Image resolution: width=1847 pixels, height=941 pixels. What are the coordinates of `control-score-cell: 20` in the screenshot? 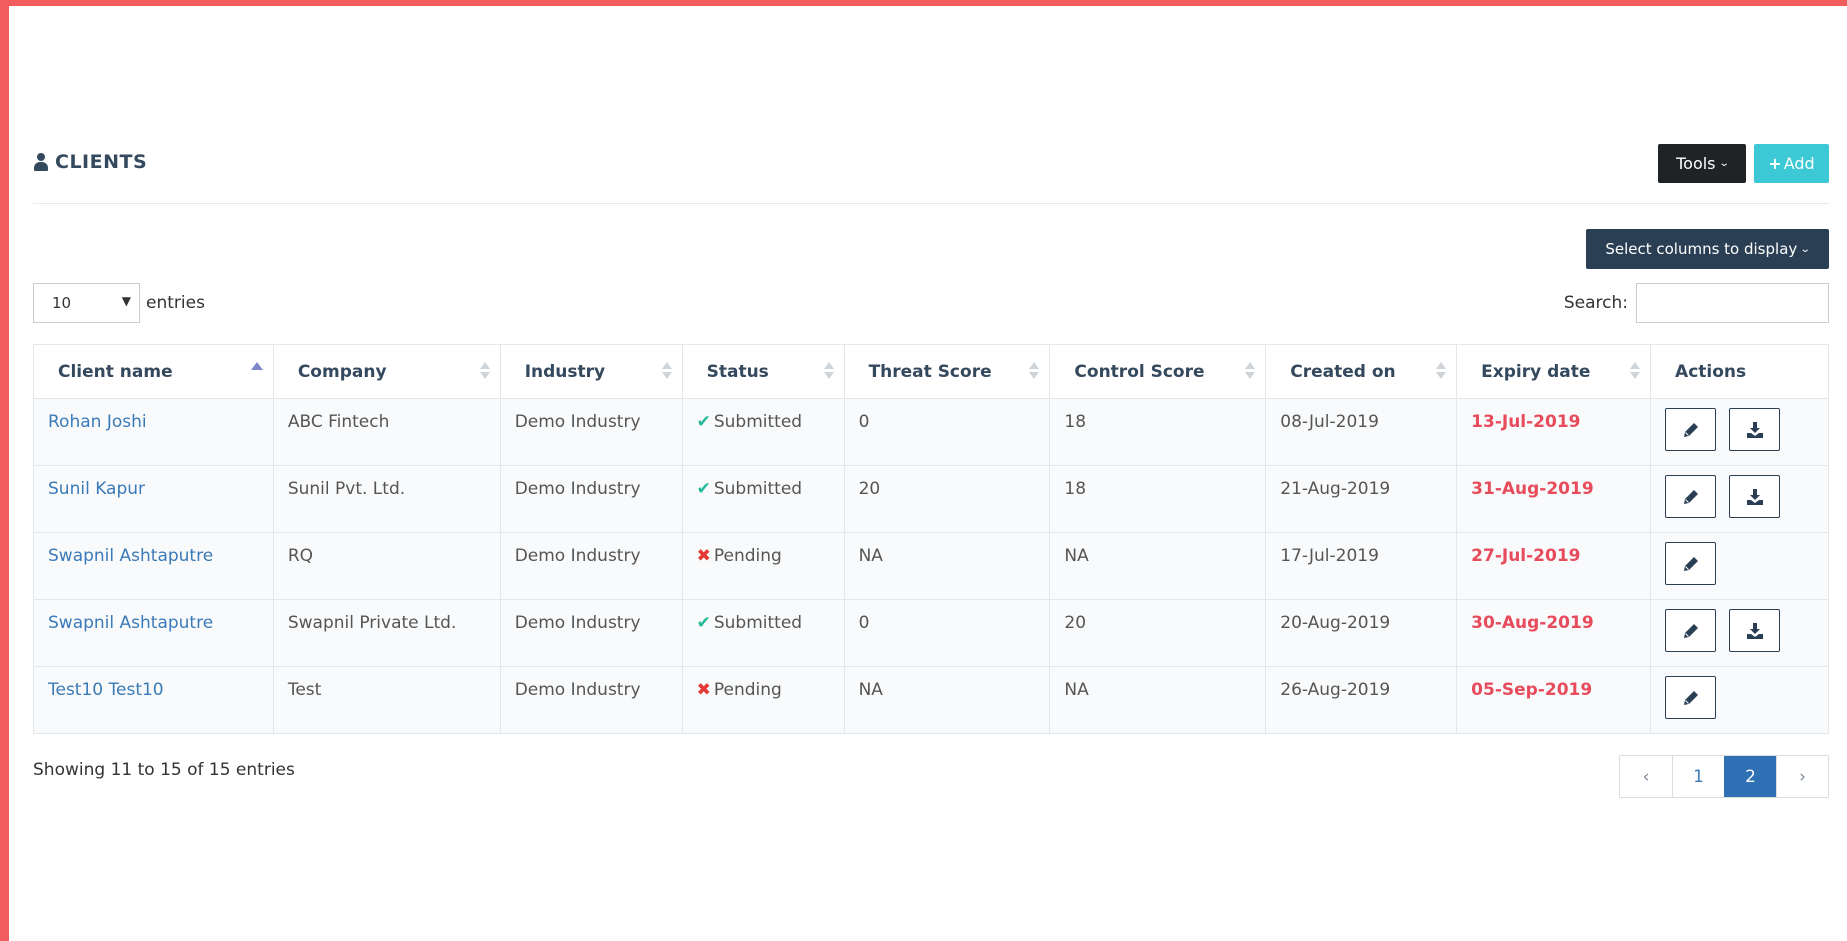 It's located at (1158, 633).